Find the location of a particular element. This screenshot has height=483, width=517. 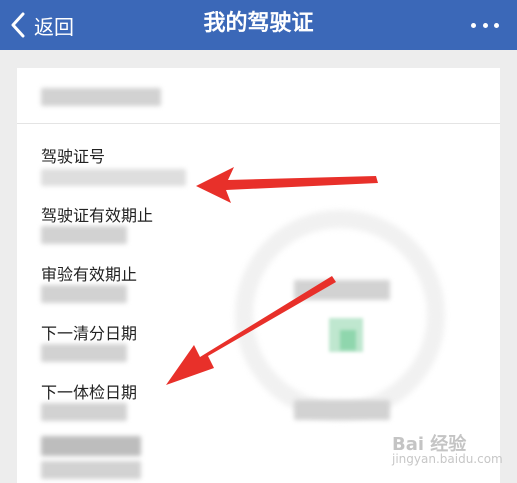

redacted-license-expiry is located at coordinates (84, 235).